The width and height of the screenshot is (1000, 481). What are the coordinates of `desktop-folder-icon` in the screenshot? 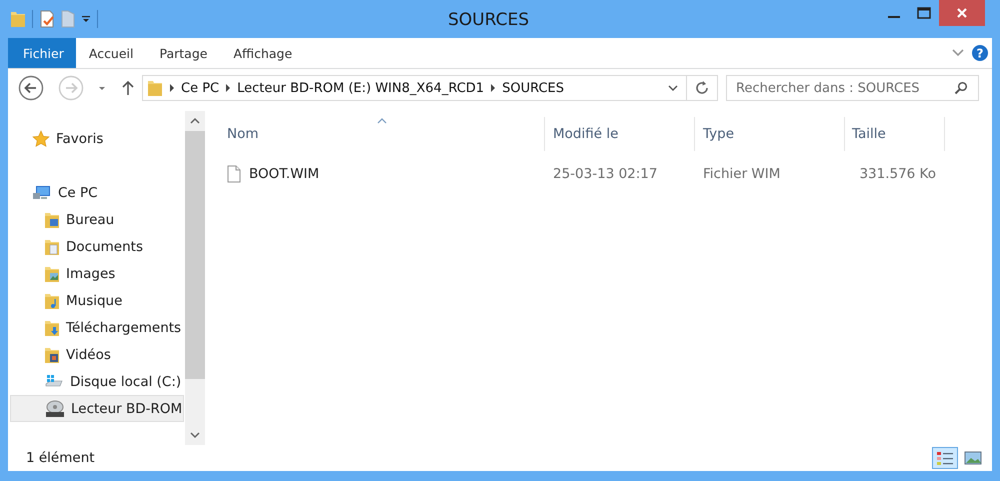 It's located at (52, 219).